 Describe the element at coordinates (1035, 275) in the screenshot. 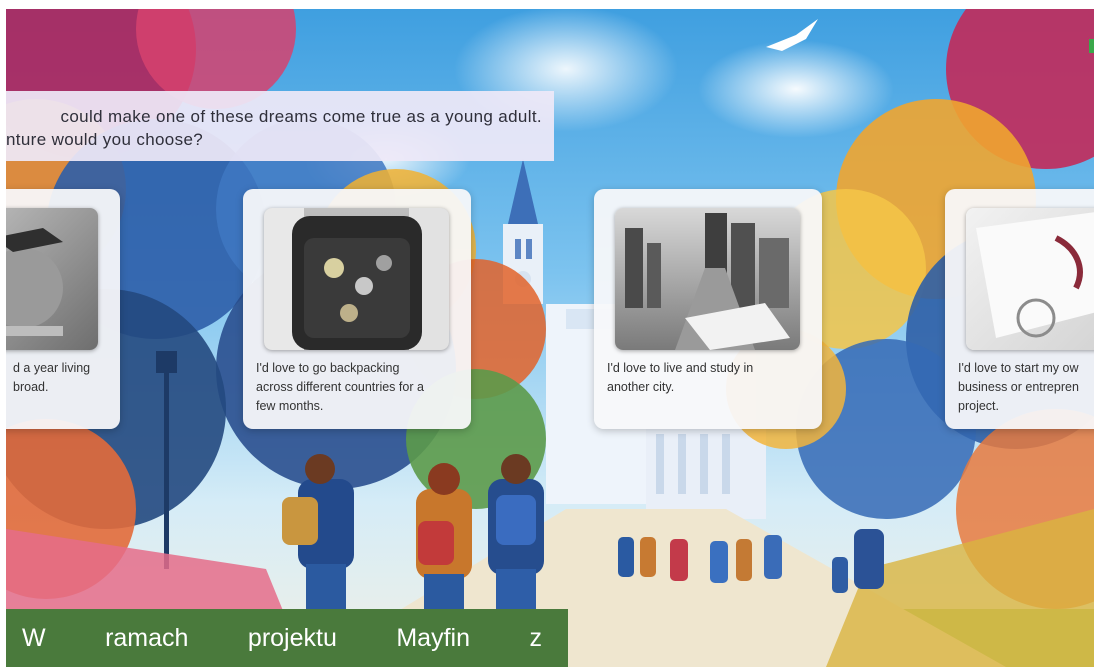

I see `certificate-icon` at that location.